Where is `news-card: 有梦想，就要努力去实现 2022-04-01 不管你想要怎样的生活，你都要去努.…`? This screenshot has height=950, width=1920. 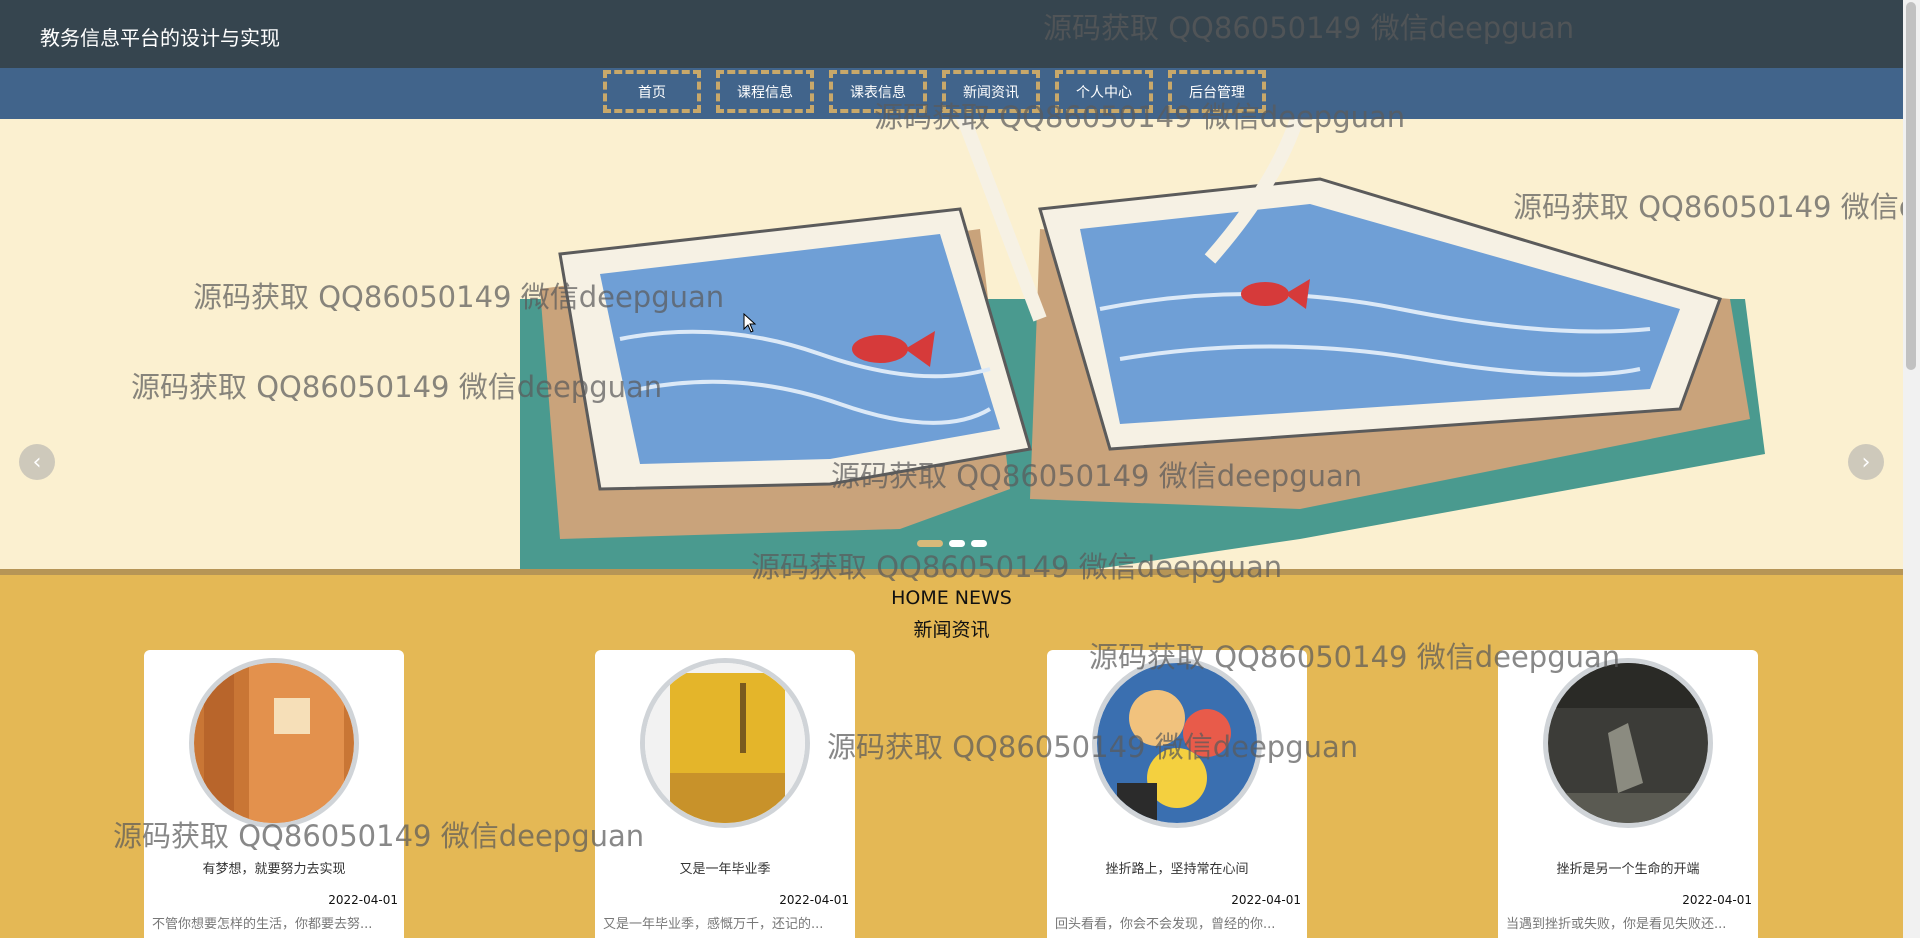
news-card: 有梦想，就要努力去实现 2022-04-01 不管你想要怎样的生活，你都要去努.… is located at coordinates (274, 800).